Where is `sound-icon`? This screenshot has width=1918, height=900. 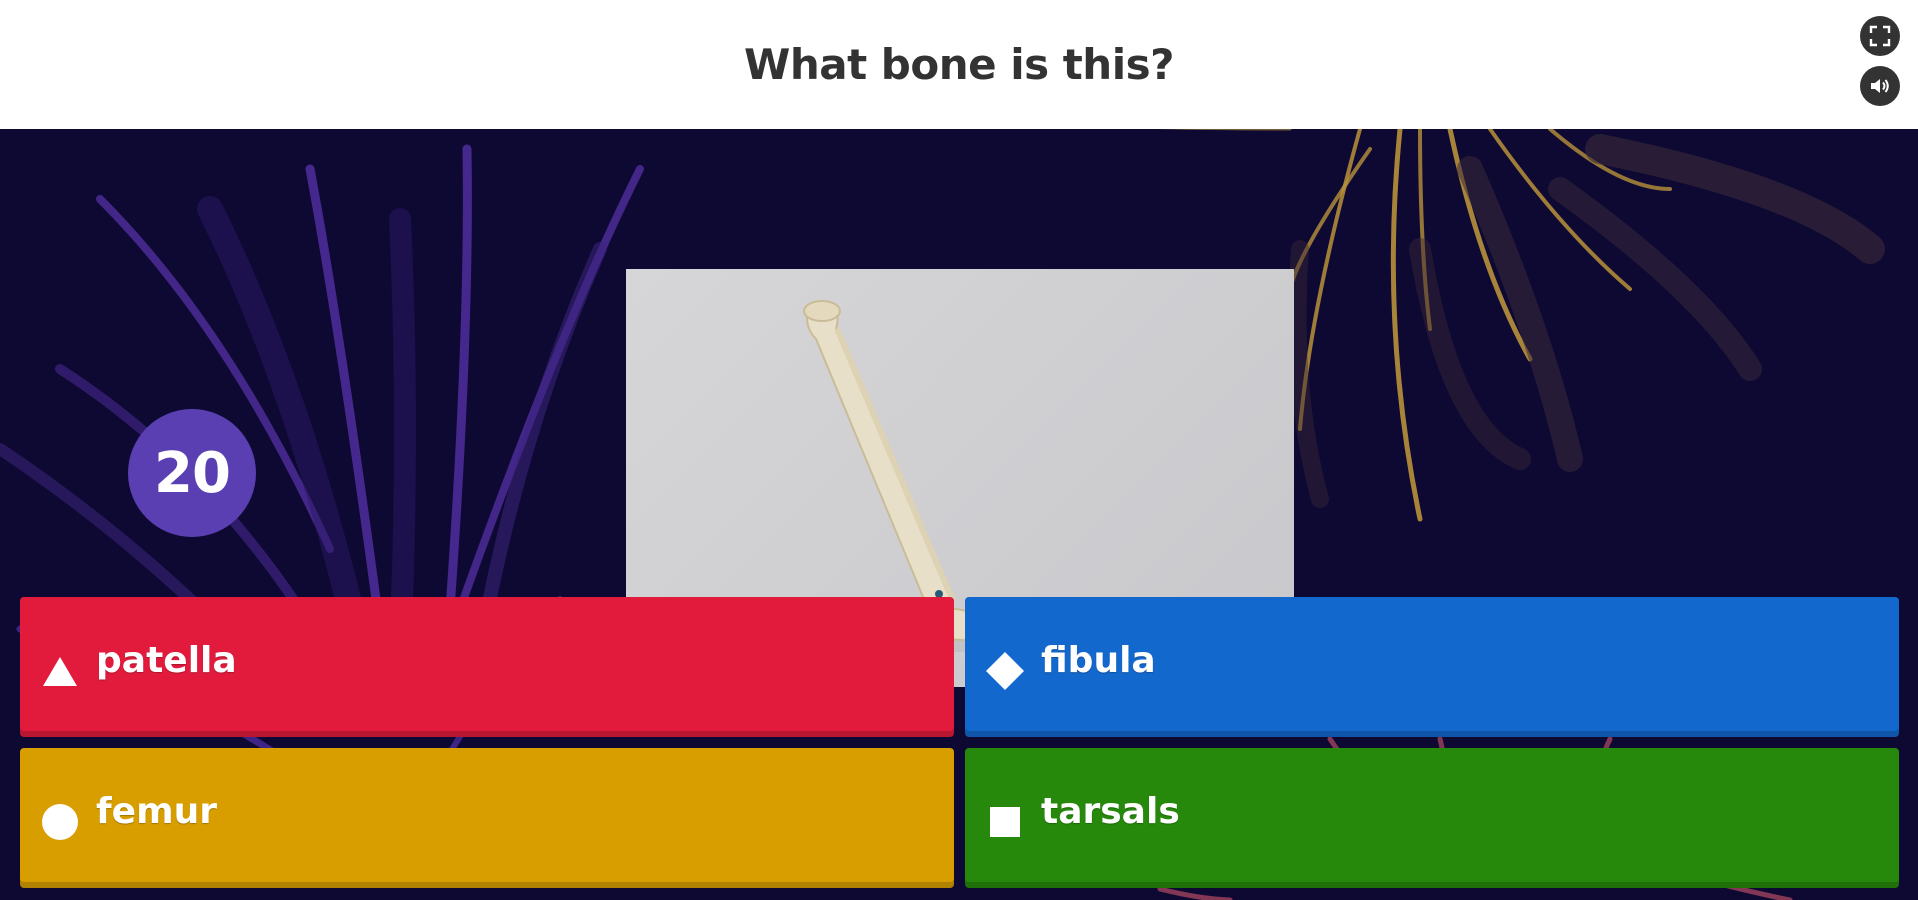
sound-icon is located at coordinates (1880, 86).